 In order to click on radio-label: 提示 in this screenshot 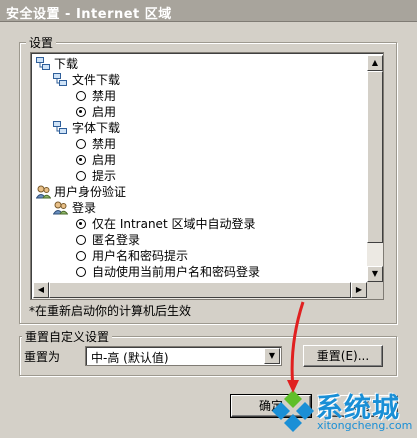, I will do `click(104, 176)`.